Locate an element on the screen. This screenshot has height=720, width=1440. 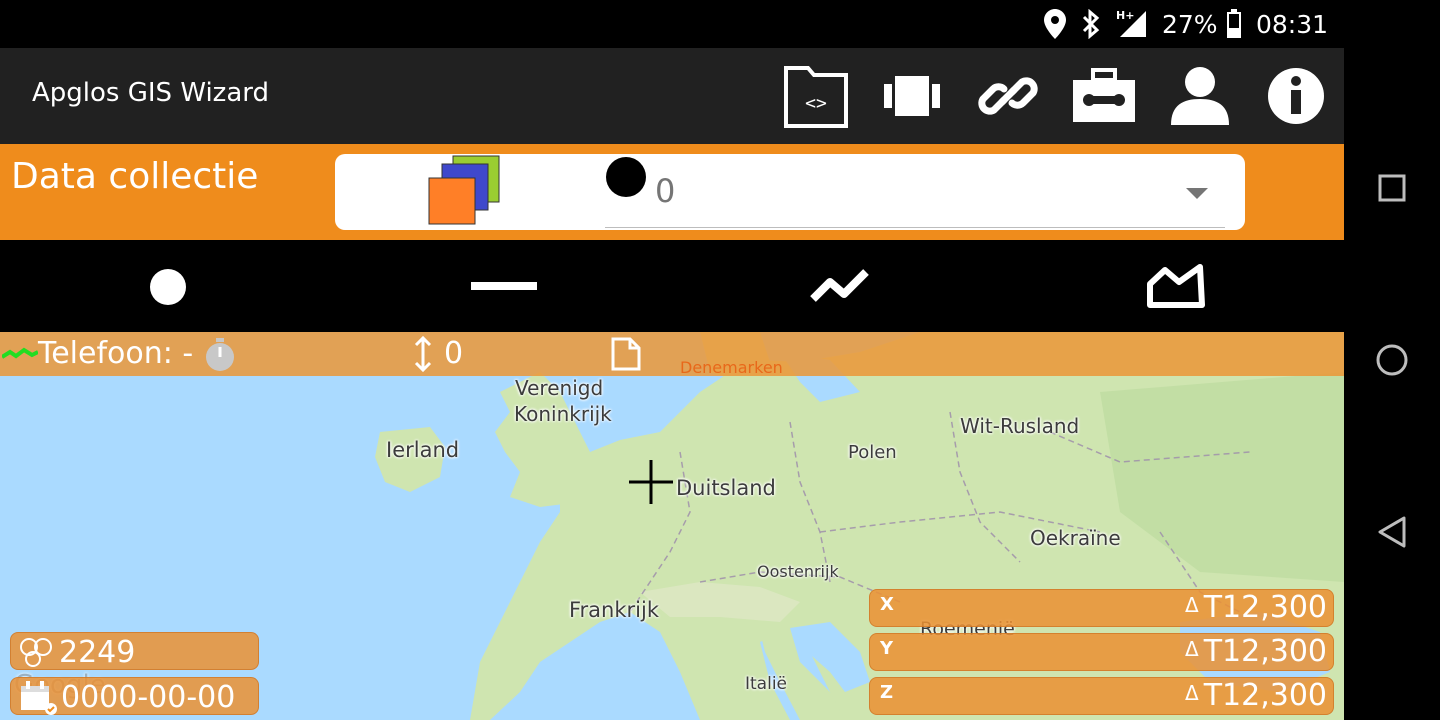
coord-z-pill: Z Δ T12,300 is located at coordinates (1101, 696).